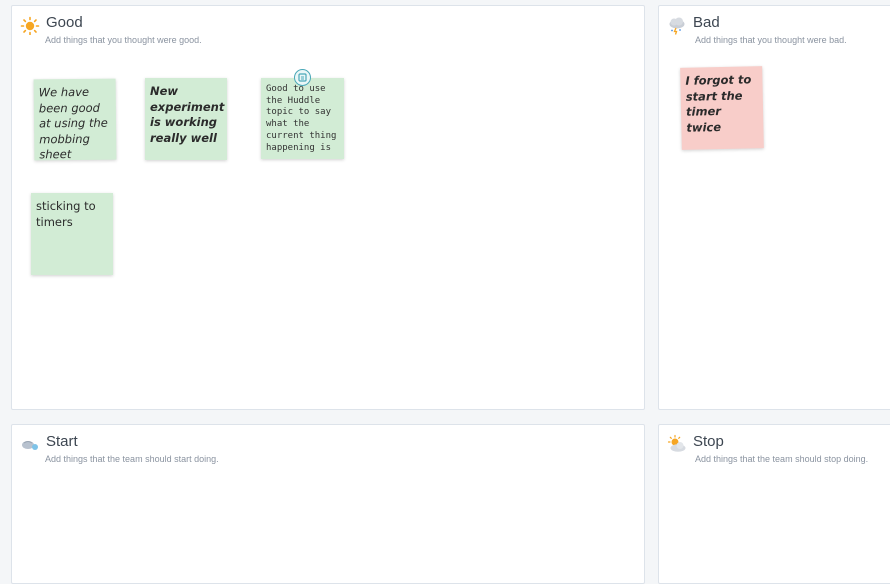 The width and height of the screenshot is (890, 584). I want to click on column-good-title: Good, so click(64, 22).